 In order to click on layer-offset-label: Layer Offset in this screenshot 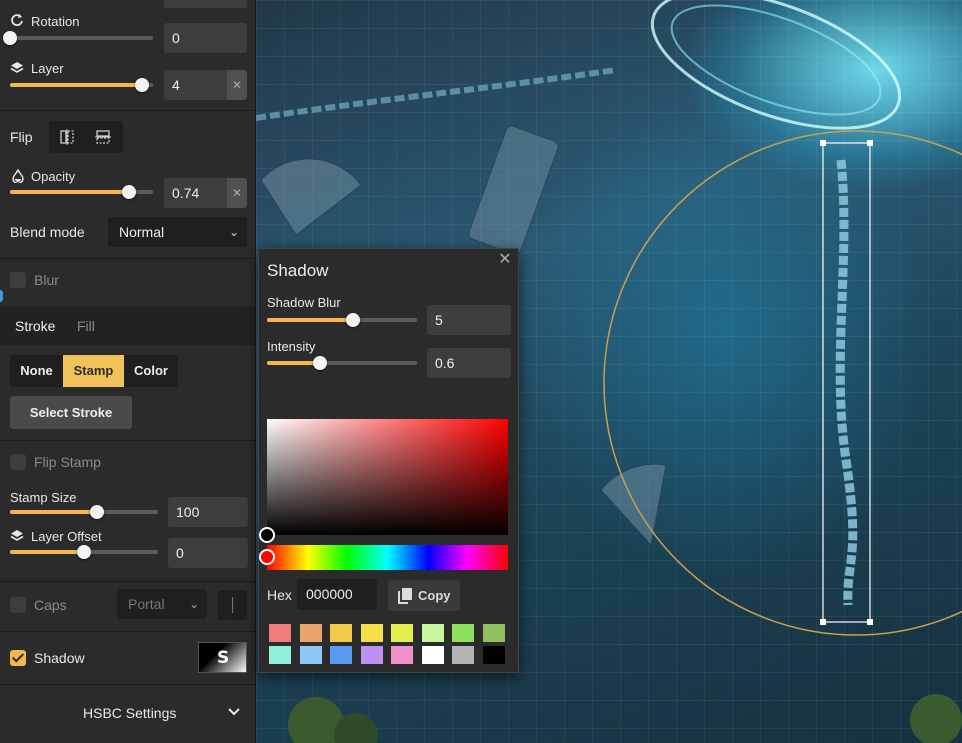, I will do `click(66, 536)`.